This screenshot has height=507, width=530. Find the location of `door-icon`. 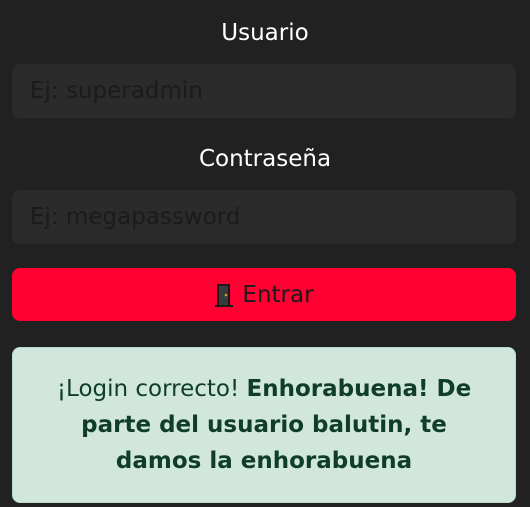

door-icon is located at coordinates (224, 295).